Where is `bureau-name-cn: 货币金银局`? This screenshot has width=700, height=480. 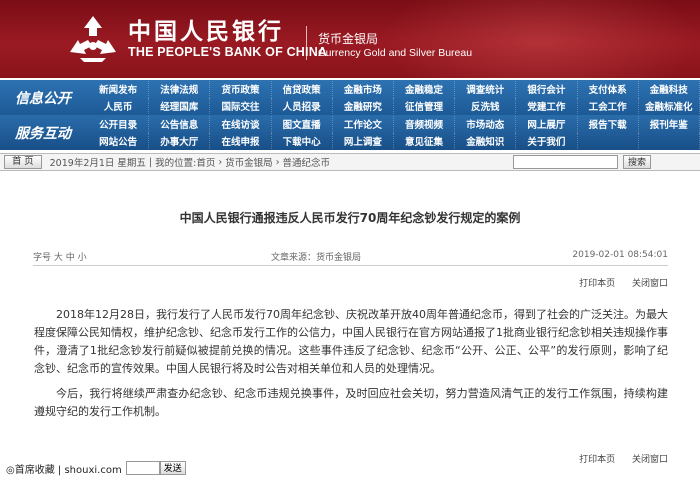 bureau-name-cn: 货币金银局 is located at coordinates (348, 39).